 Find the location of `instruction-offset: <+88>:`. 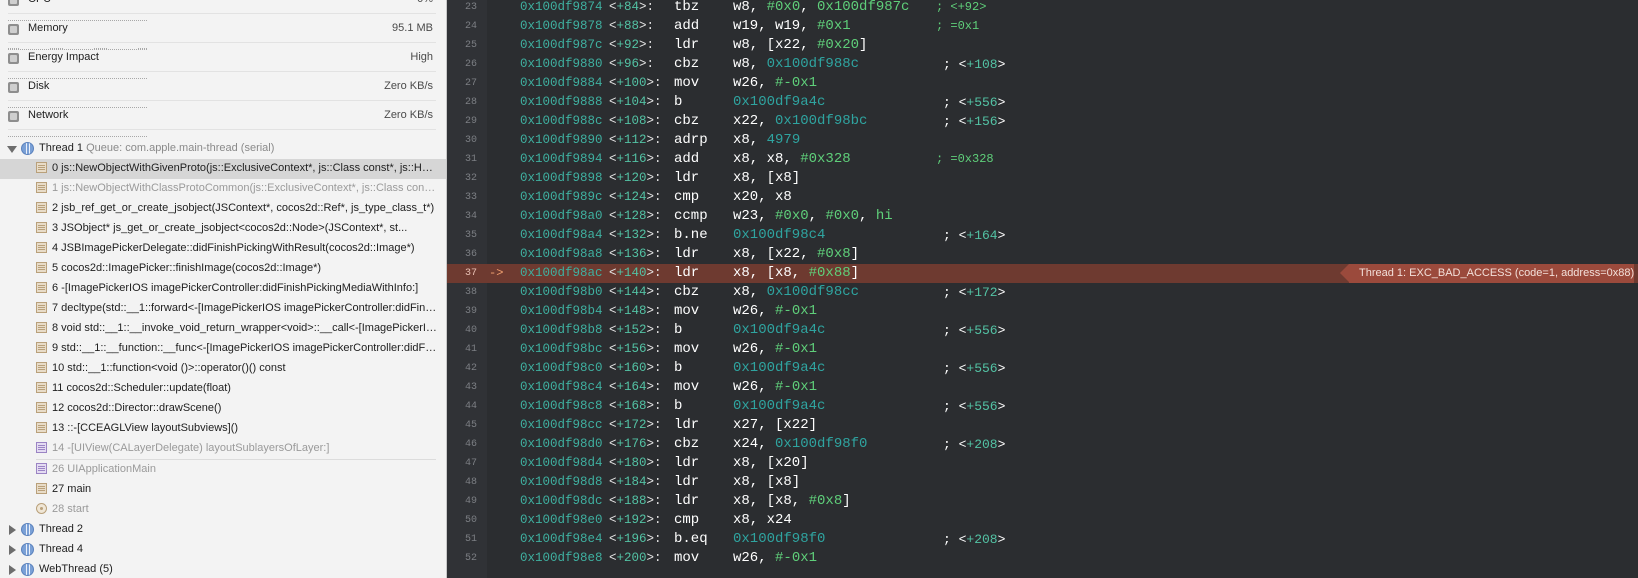

instruction-offset: <+88>: is located at coordinates (632, 26).